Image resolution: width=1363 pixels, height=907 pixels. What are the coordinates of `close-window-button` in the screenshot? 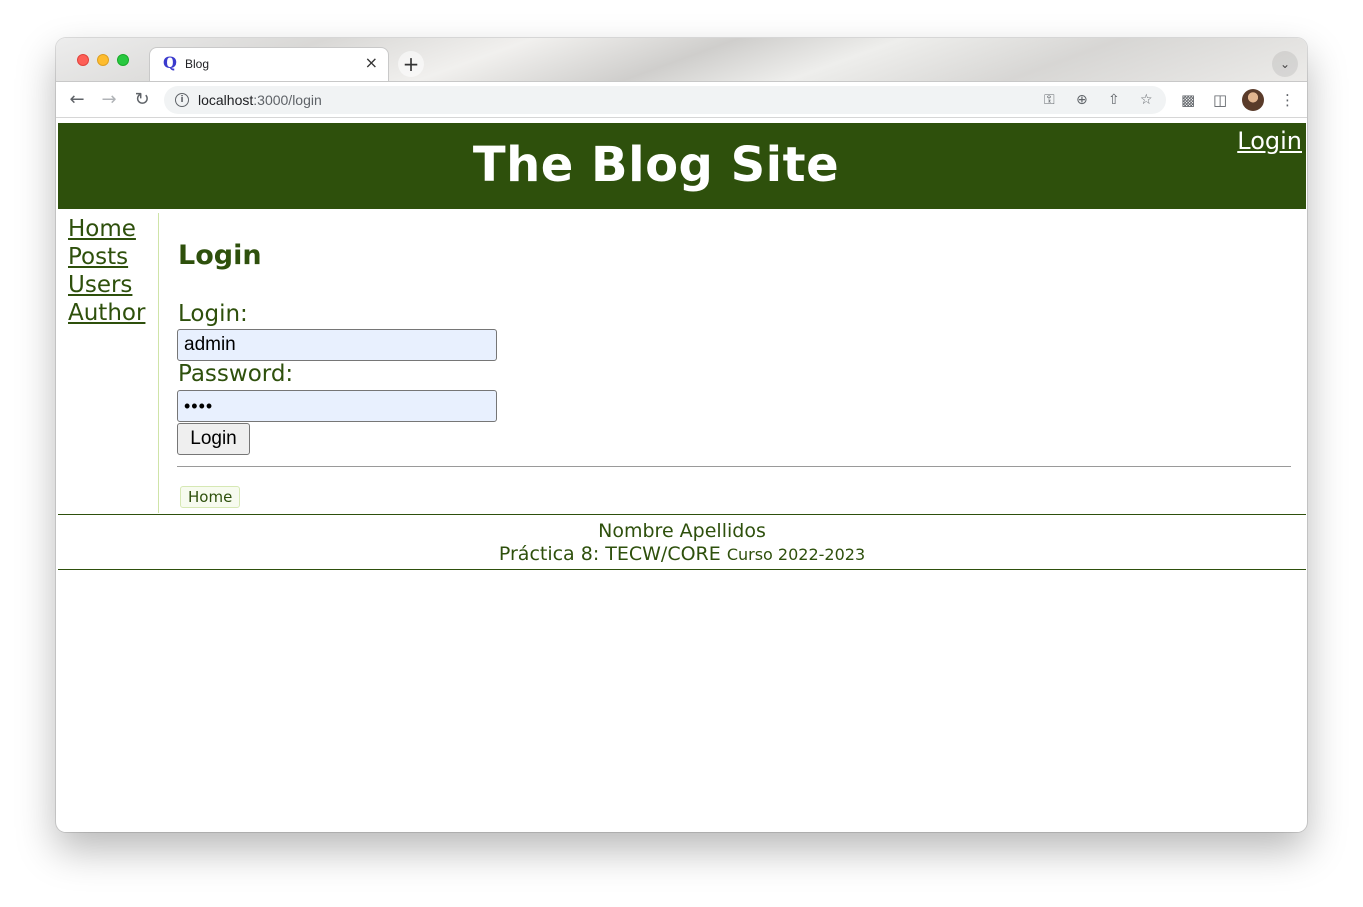 It's located at (83, 60).